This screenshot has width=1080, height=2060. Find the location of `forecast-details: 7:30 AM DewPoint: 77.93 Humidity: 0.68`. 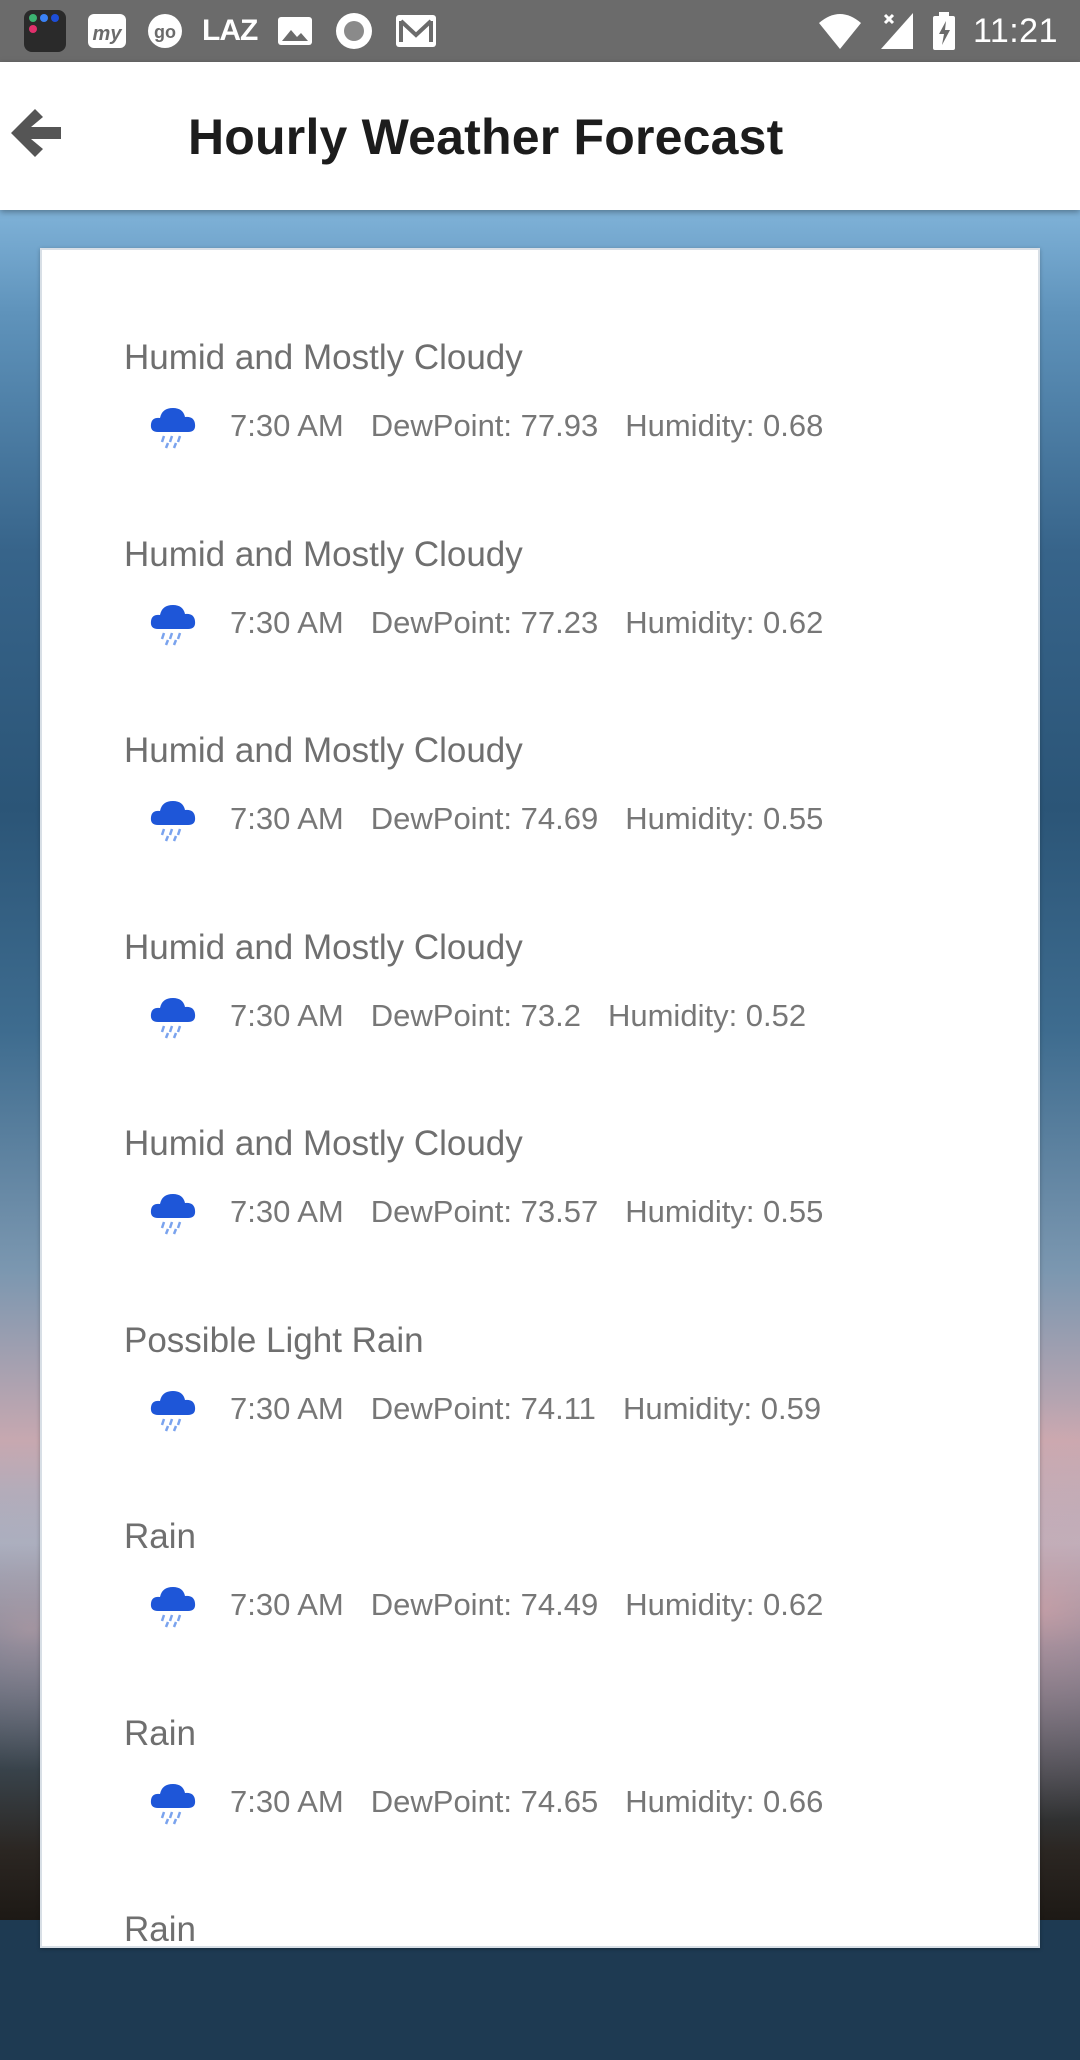

forecast-details: 7:30 AM DewPoint: 77.93 Humidity: 0.68 is located at coordinates (485, 426).